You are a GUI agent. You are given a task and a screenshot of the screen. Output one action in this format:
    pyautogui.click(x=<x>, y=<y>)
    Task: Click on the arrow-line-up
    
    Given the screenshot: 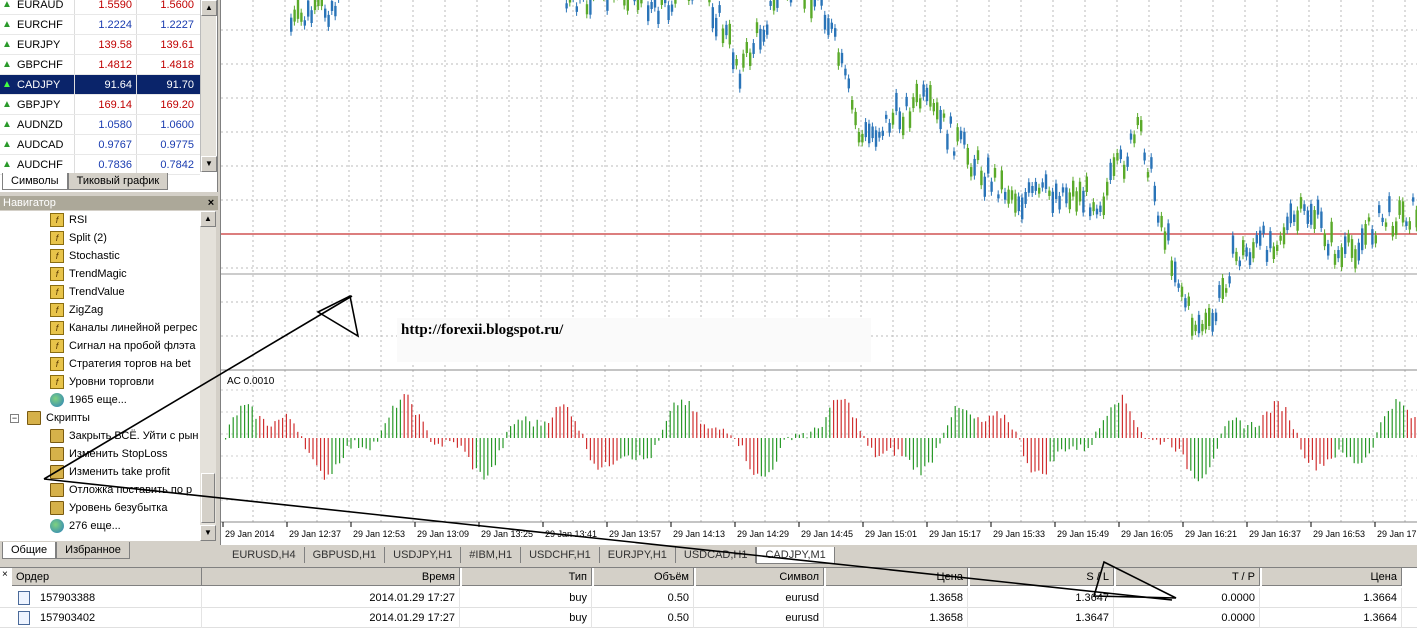 What is the action you would take?
    pyautogui.click(x=198, y=387)
    